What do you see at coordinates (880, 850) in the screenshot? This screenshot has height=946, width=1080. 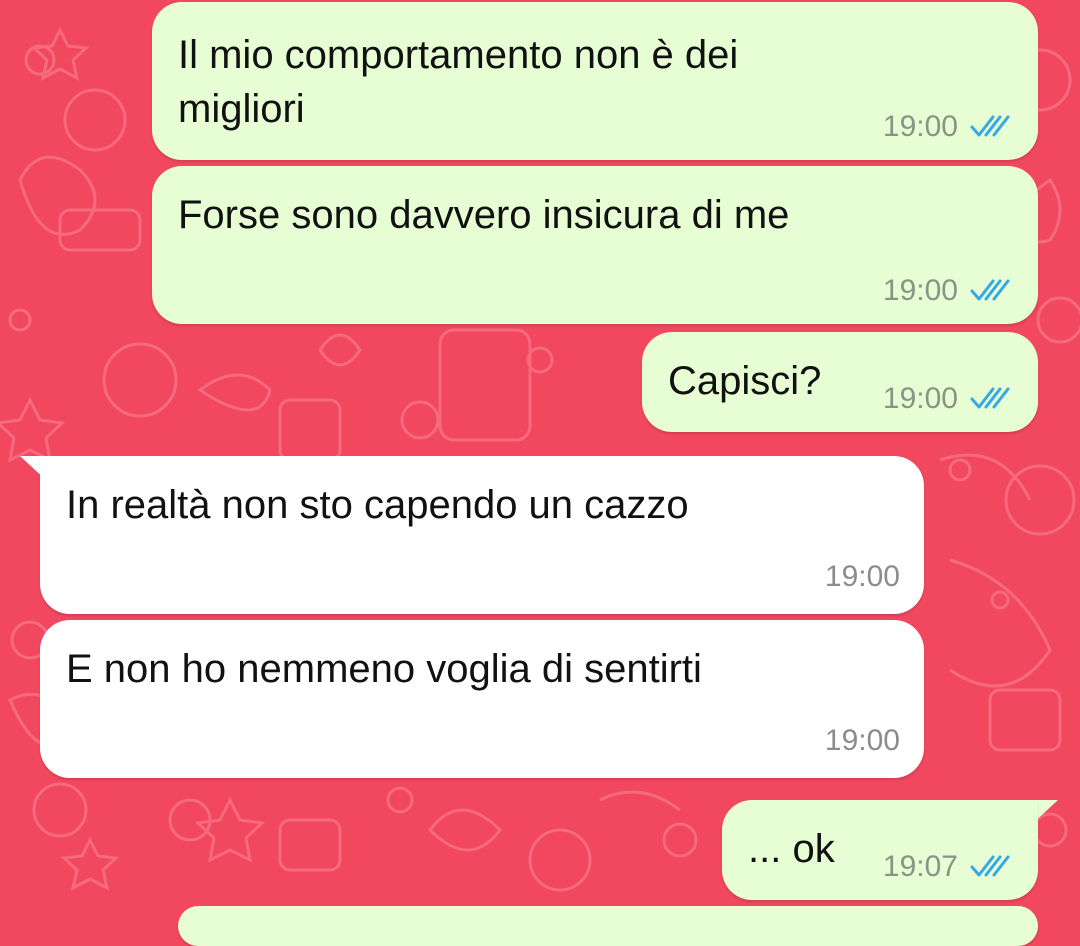 I see `outgoing-message-bubble: ... ok 19:07` at bounding box center [880, 850].